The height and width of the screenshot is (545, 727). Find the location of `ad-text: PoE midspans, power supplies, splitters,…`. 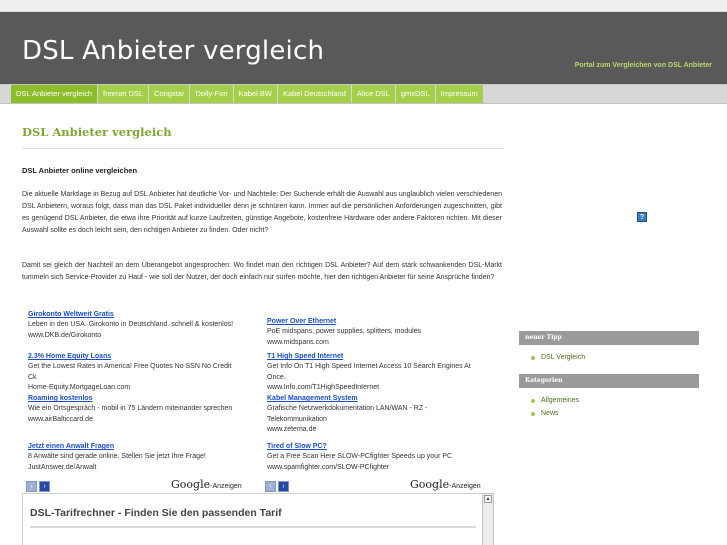

ad-text: PoE midspans, power supplies, splitters,… is located at coordinates (344, 332).